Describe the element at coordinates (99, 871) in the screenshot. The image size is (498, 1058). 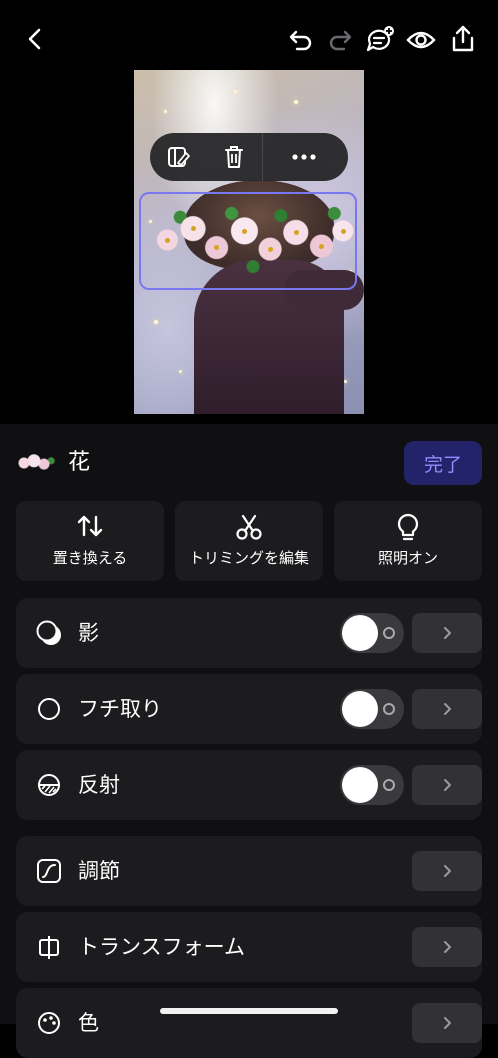
I see `adjust-label: 調節` at that location.